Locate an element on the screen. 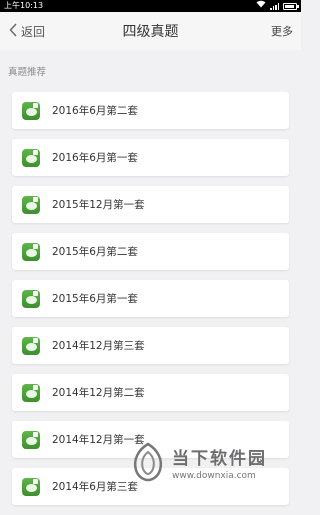  list-item: 2014年12月第三套 is located at coordinates (150, 345).